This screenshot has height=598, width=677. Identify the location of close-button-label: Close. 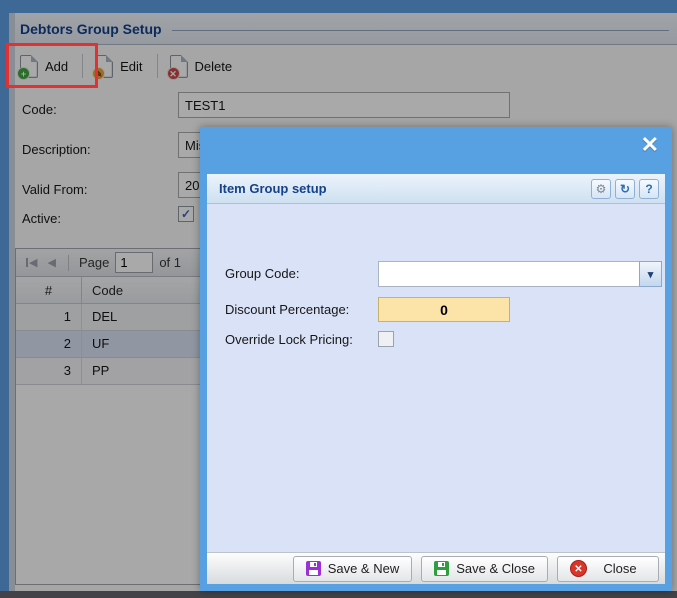
(620, 568).